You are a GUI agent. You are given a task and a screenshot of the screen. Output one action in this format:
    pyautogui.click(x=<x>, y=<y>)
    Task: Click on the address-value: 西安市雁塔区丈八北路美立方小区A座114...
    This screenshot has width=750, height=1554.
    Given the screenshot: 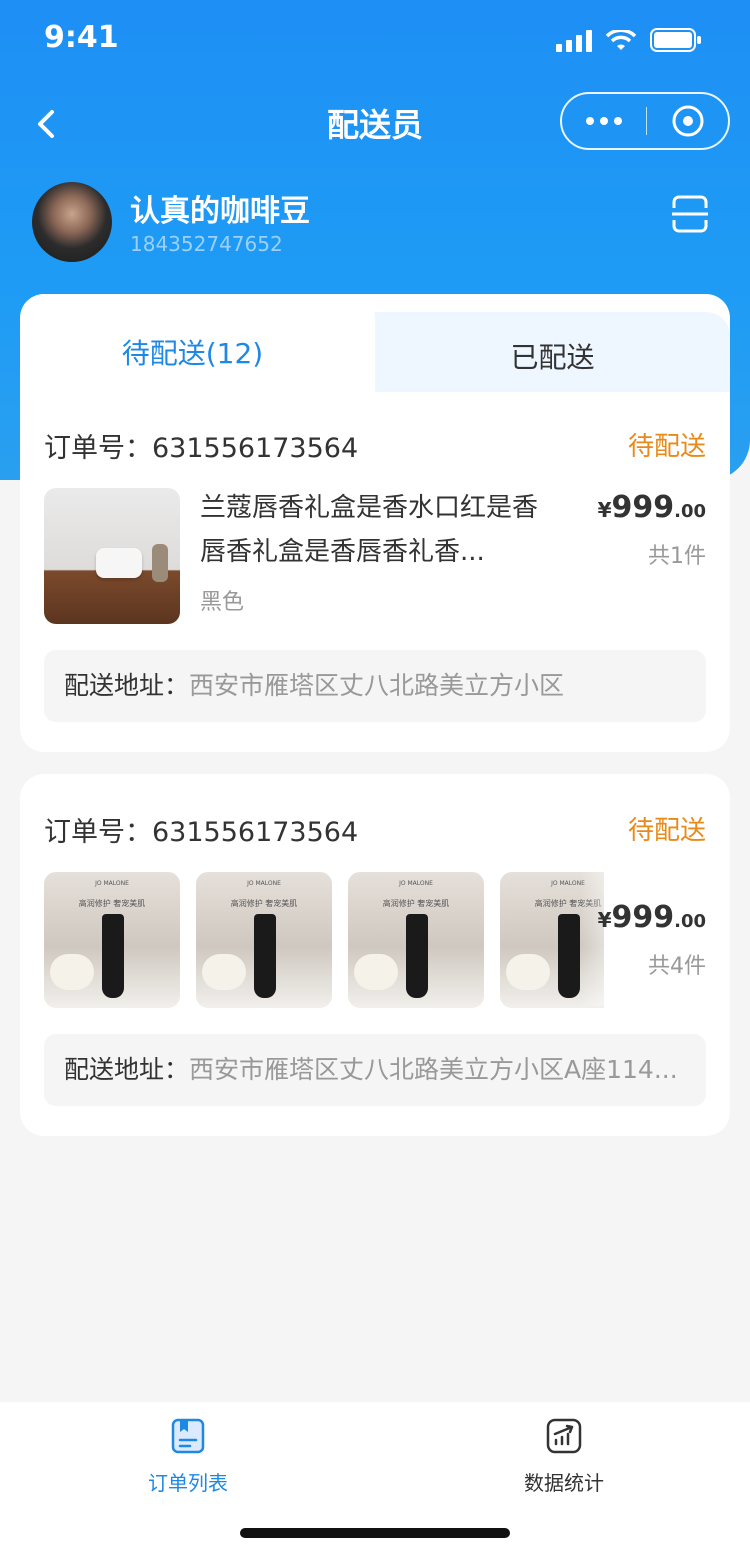 What is the action you would take?
    pyautogui.click(x=433, y=1069)
    